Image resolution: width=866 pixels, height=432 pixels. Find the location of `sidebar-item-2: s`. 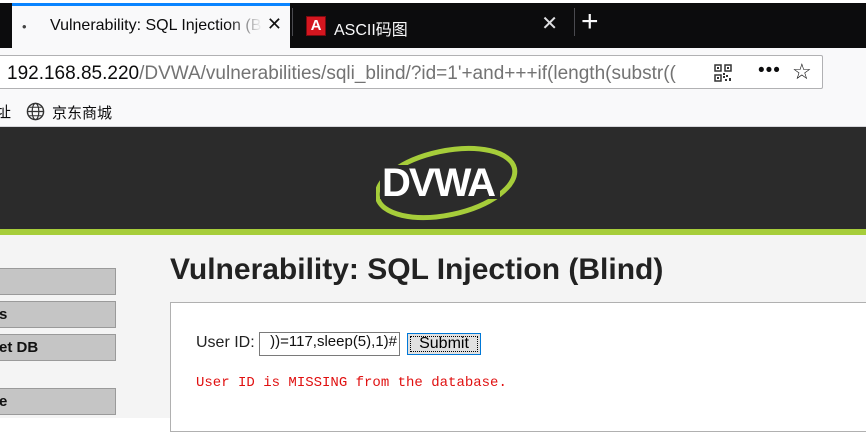

sidebar-item-2: s is located at coordinates (58, 314).